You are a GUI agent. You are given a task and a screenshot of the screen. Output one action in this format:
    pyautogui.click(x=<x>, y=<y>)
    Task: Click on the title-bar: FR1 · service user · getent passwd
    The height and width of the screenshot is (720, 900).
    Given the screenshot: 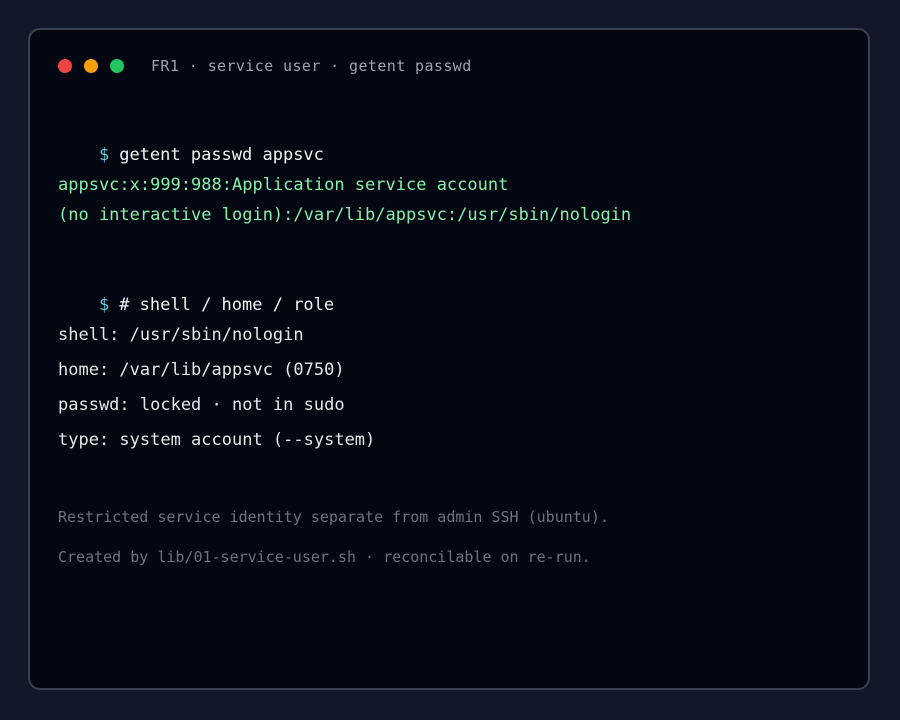 What is the action you would take?
    pyautogui.click(x=265, y=66)
    